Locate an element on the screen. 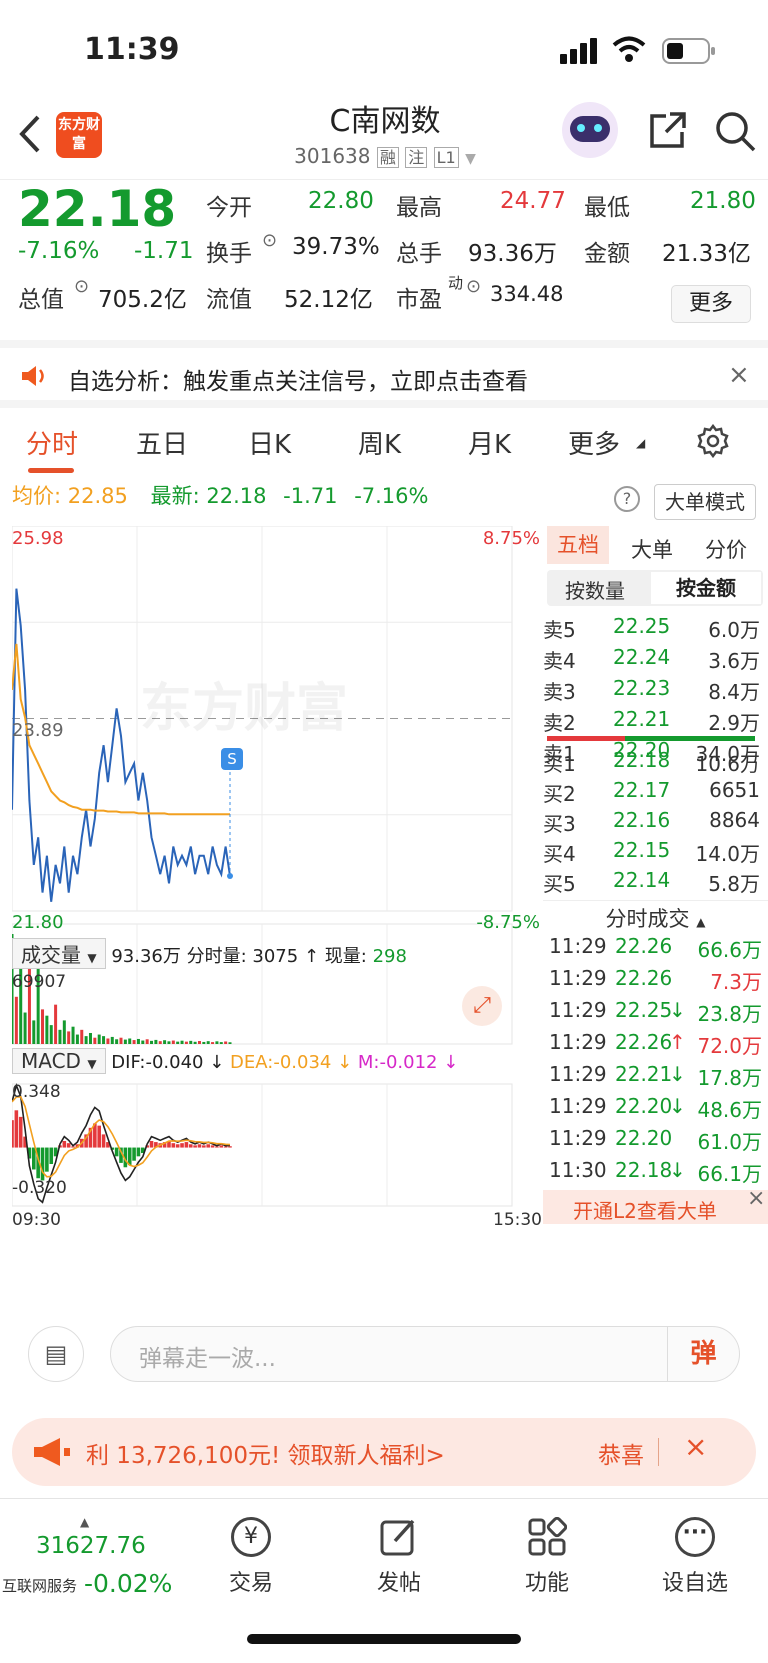 Image resolution: width=768 pixels, height=1663 pixels. close-notice-icon: × is located at coordinates (739, 375).